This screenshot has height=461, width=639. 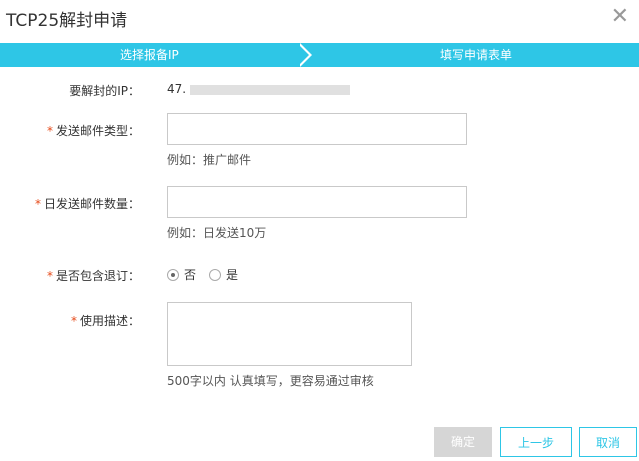 What do you see at coordinates (91, 204) in the screenshot?
I see `daily-count-label-text: 日发送邮件数量：` at bounding box center [91, 204].